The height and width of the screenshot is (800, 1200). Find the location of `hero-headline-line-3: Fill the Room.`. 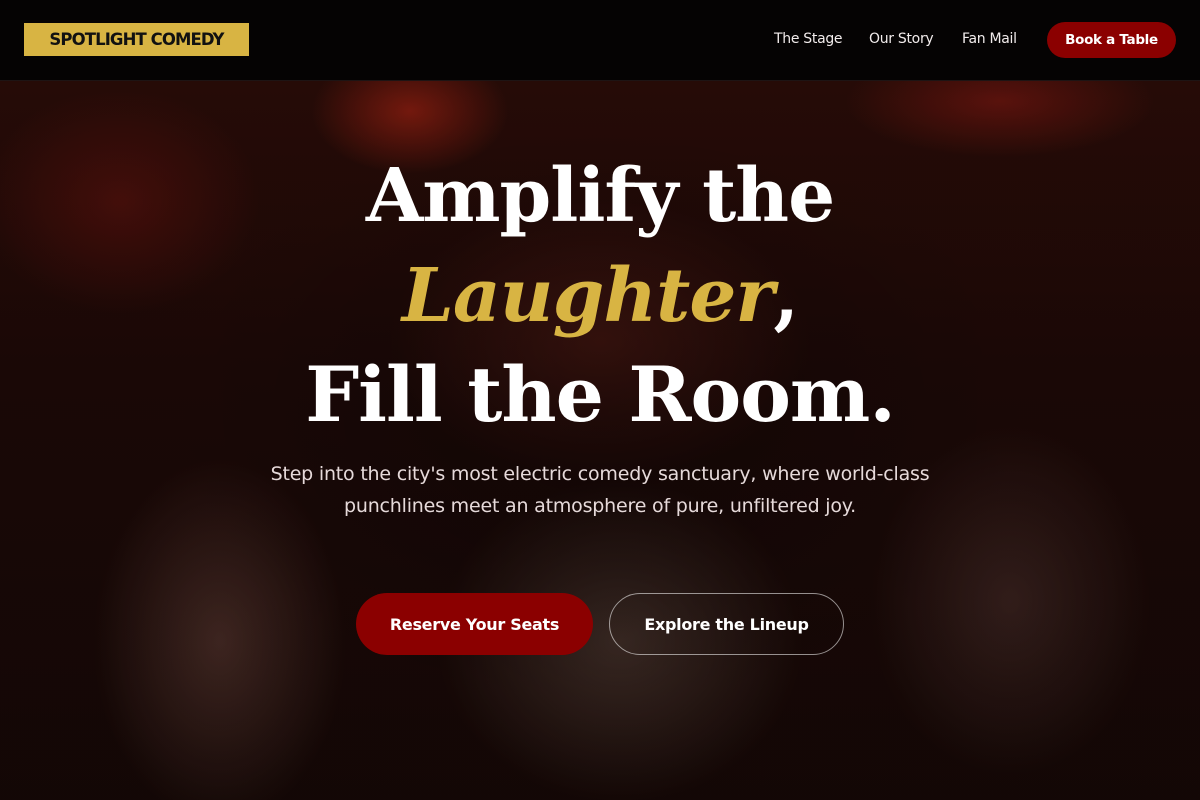

hero-headline-line-3: Fill the Room. is located at coordinates (600, 394).